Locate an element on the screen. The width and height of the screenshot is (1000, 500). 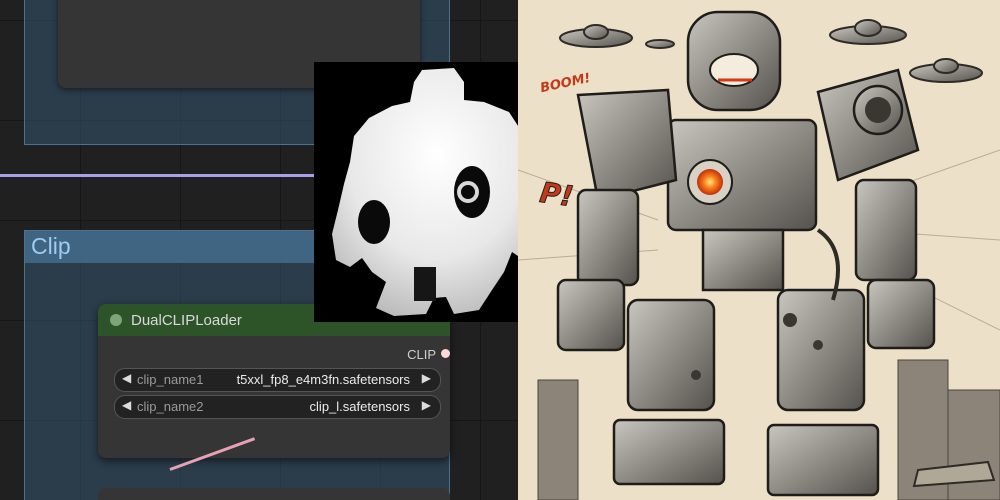
widget-value: t5xxl_fp8_e4m3fn.safetensors is located at coordinates (323, 379).